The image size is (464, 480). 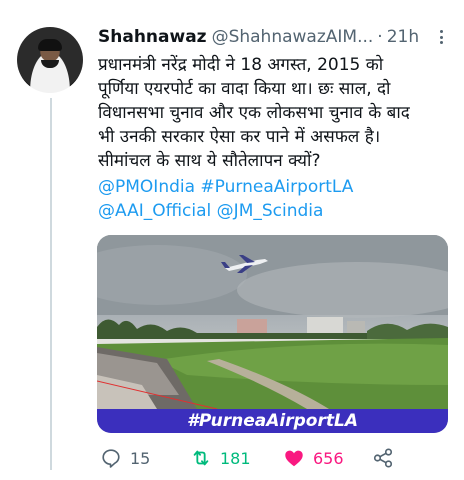 What do you see at coordinates (235, 458) in the screenshot?
I see `retweet-count: 181` at bounding box center [235, 458].